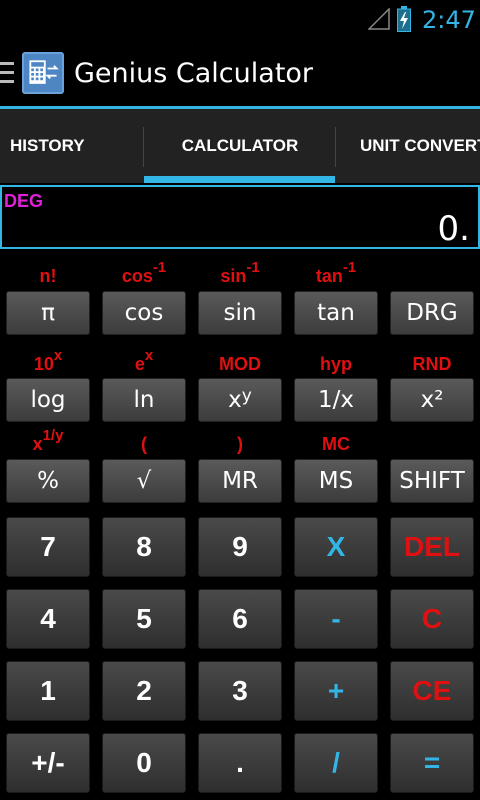 The image size is (480, 800). I want to click on secondary-label-text: MC, so click(336, 444).